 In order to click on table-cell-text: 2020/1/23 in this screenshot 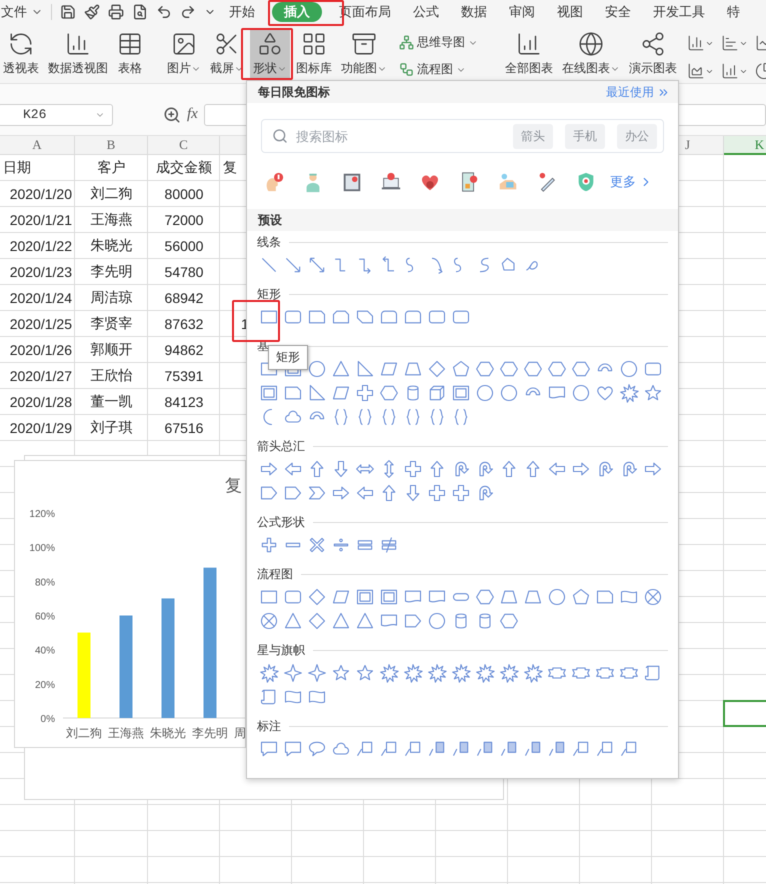, I will do `click(40, 272)`.